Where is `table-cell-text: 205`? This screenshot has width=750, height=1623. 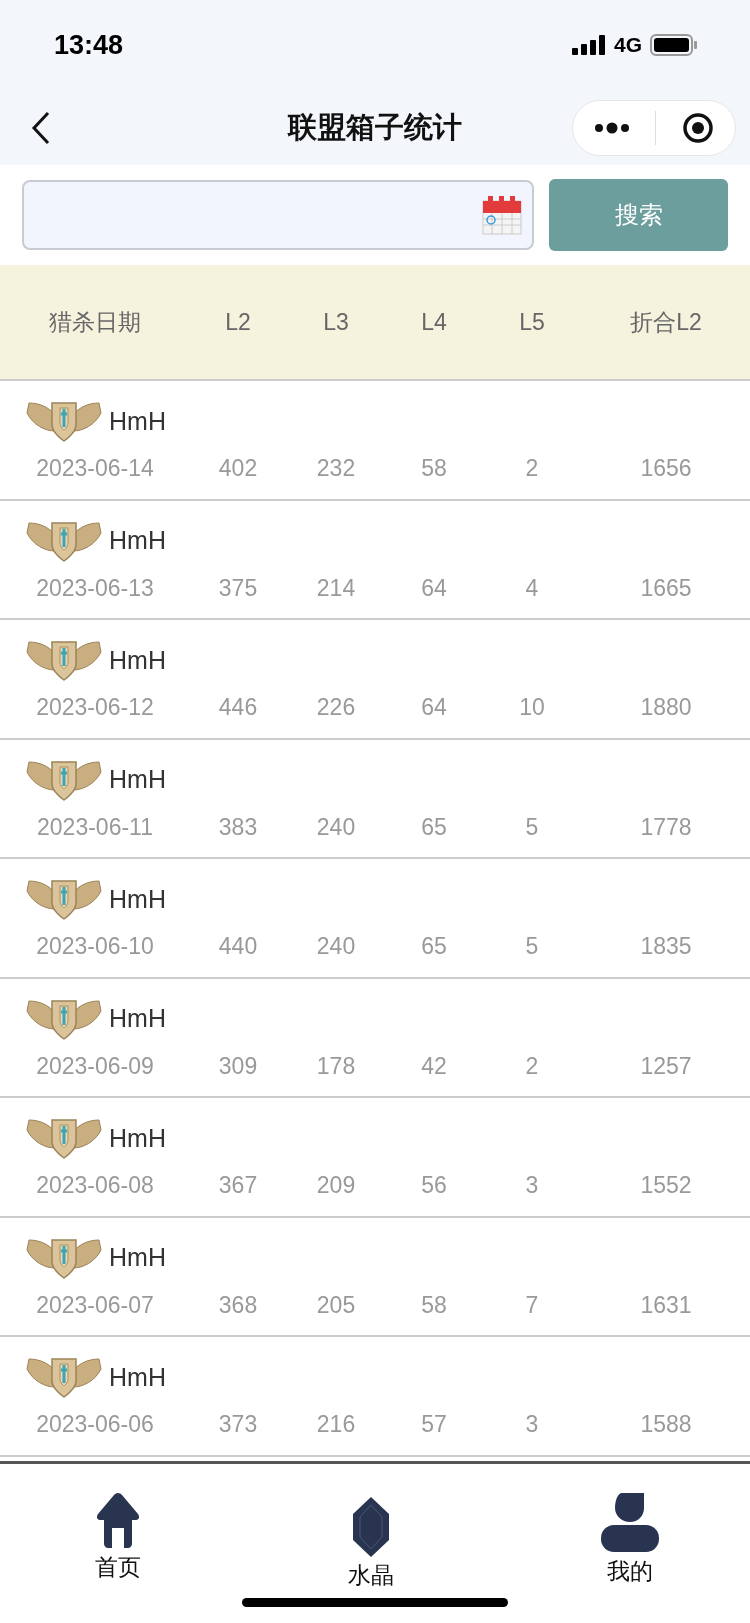 table-cell-text: 205 is located at coordinates (336, 1305).